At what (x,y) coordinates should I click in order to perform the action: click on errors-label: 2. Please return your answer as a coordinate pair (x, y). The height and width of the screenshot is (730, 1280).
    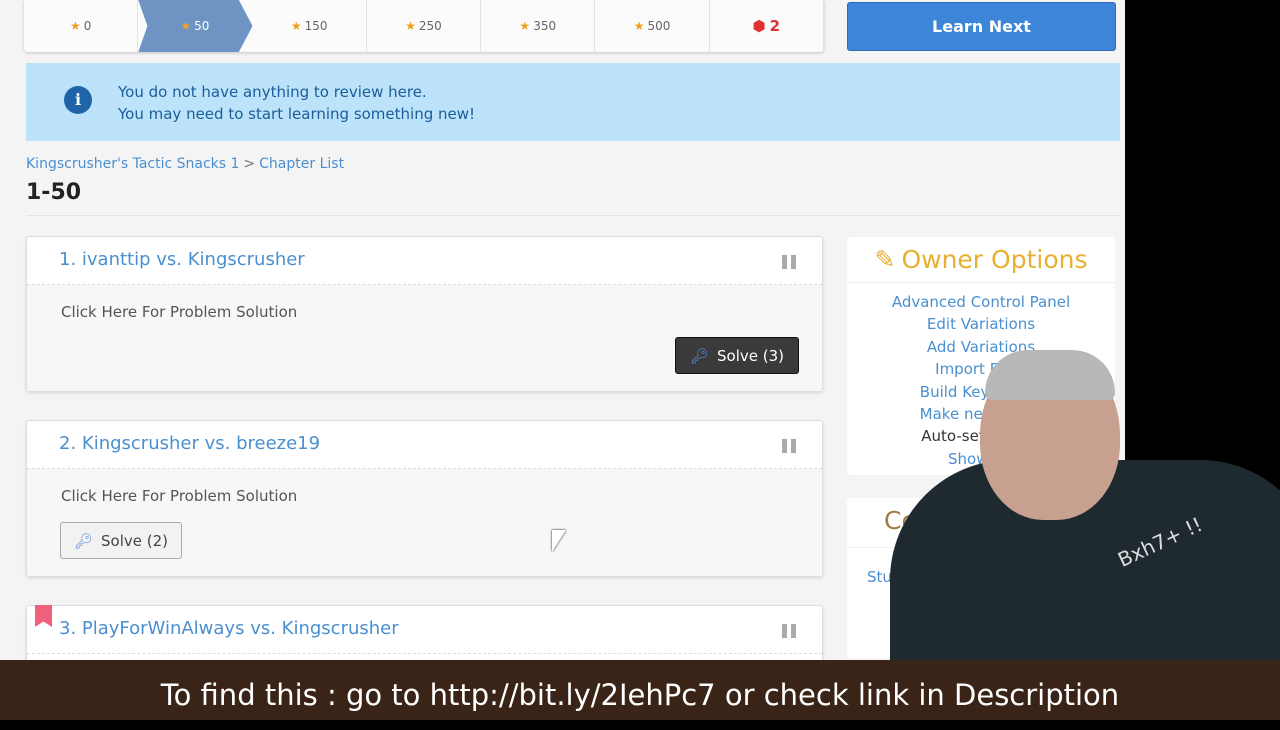
    Looking at the image, I should click on (775, 26).